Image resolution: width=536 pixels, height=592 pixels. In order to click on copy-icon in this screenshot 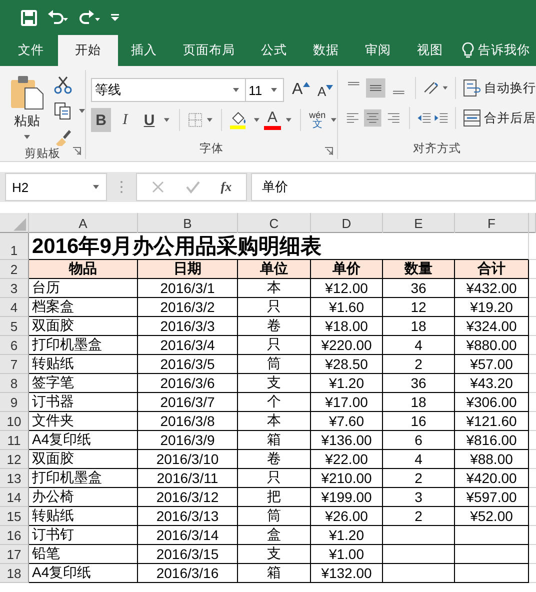, I will do `click(63, 111)`.